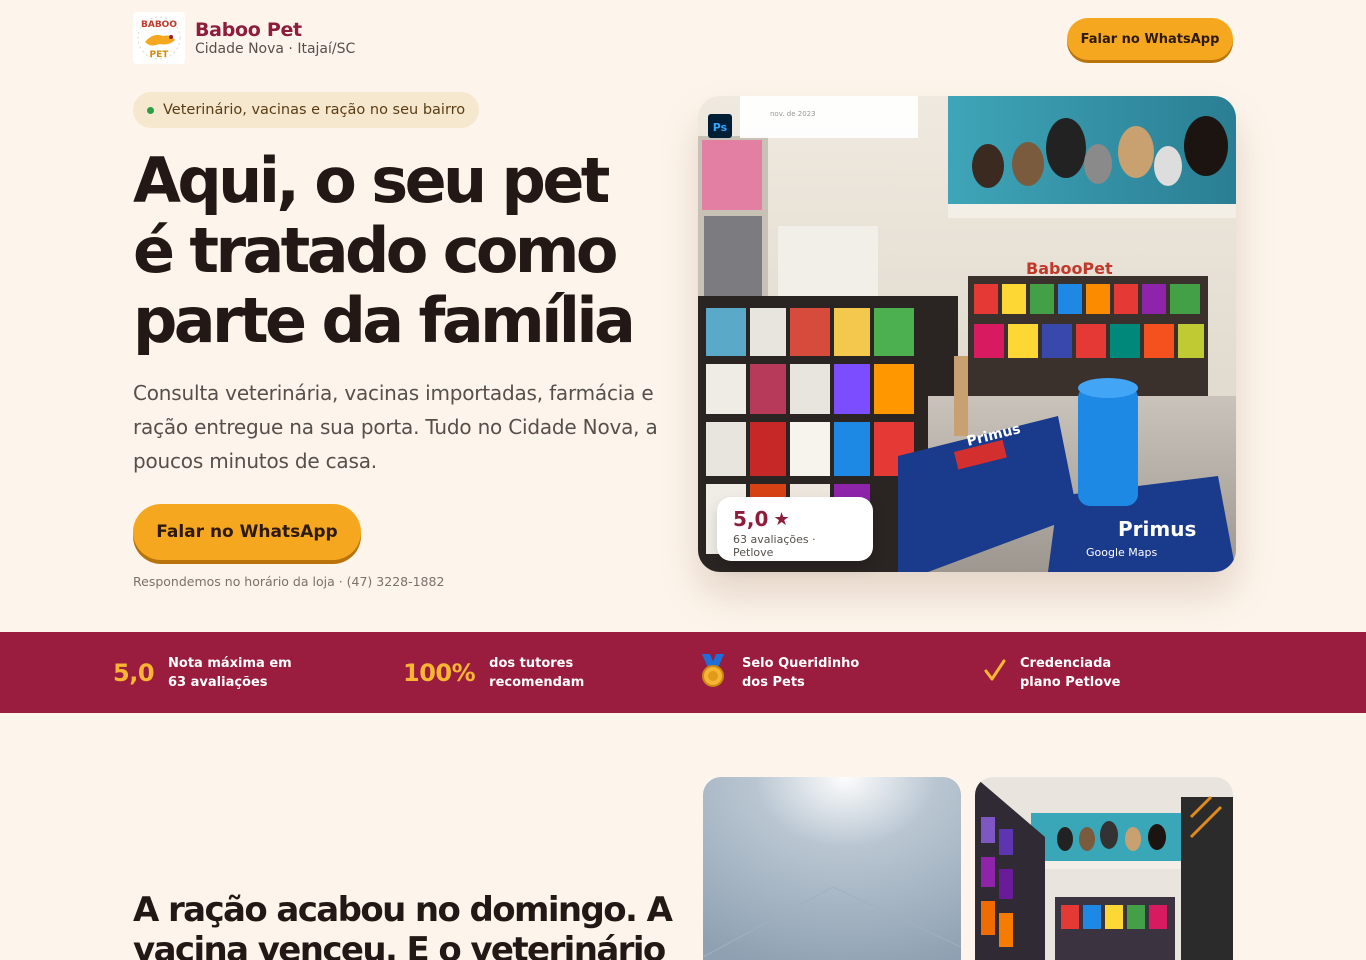 The width and height of the screenshot is (1366, 960). What do you see at coordinates (1070, 673) in the screenshot?
I see `stat-text: Credenciada plano Petlove` at bounding box center [1070, 673].